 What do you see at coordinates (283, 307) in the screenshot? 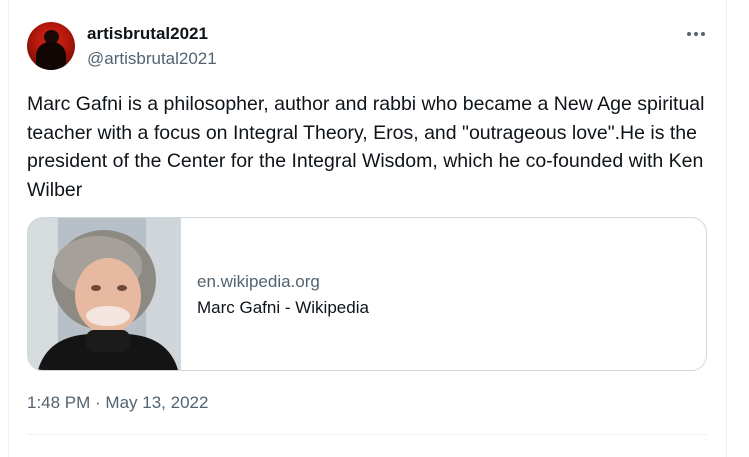
I see `link-title: Marc Gafni - Wikipedia` at bounding box center [283, 307].